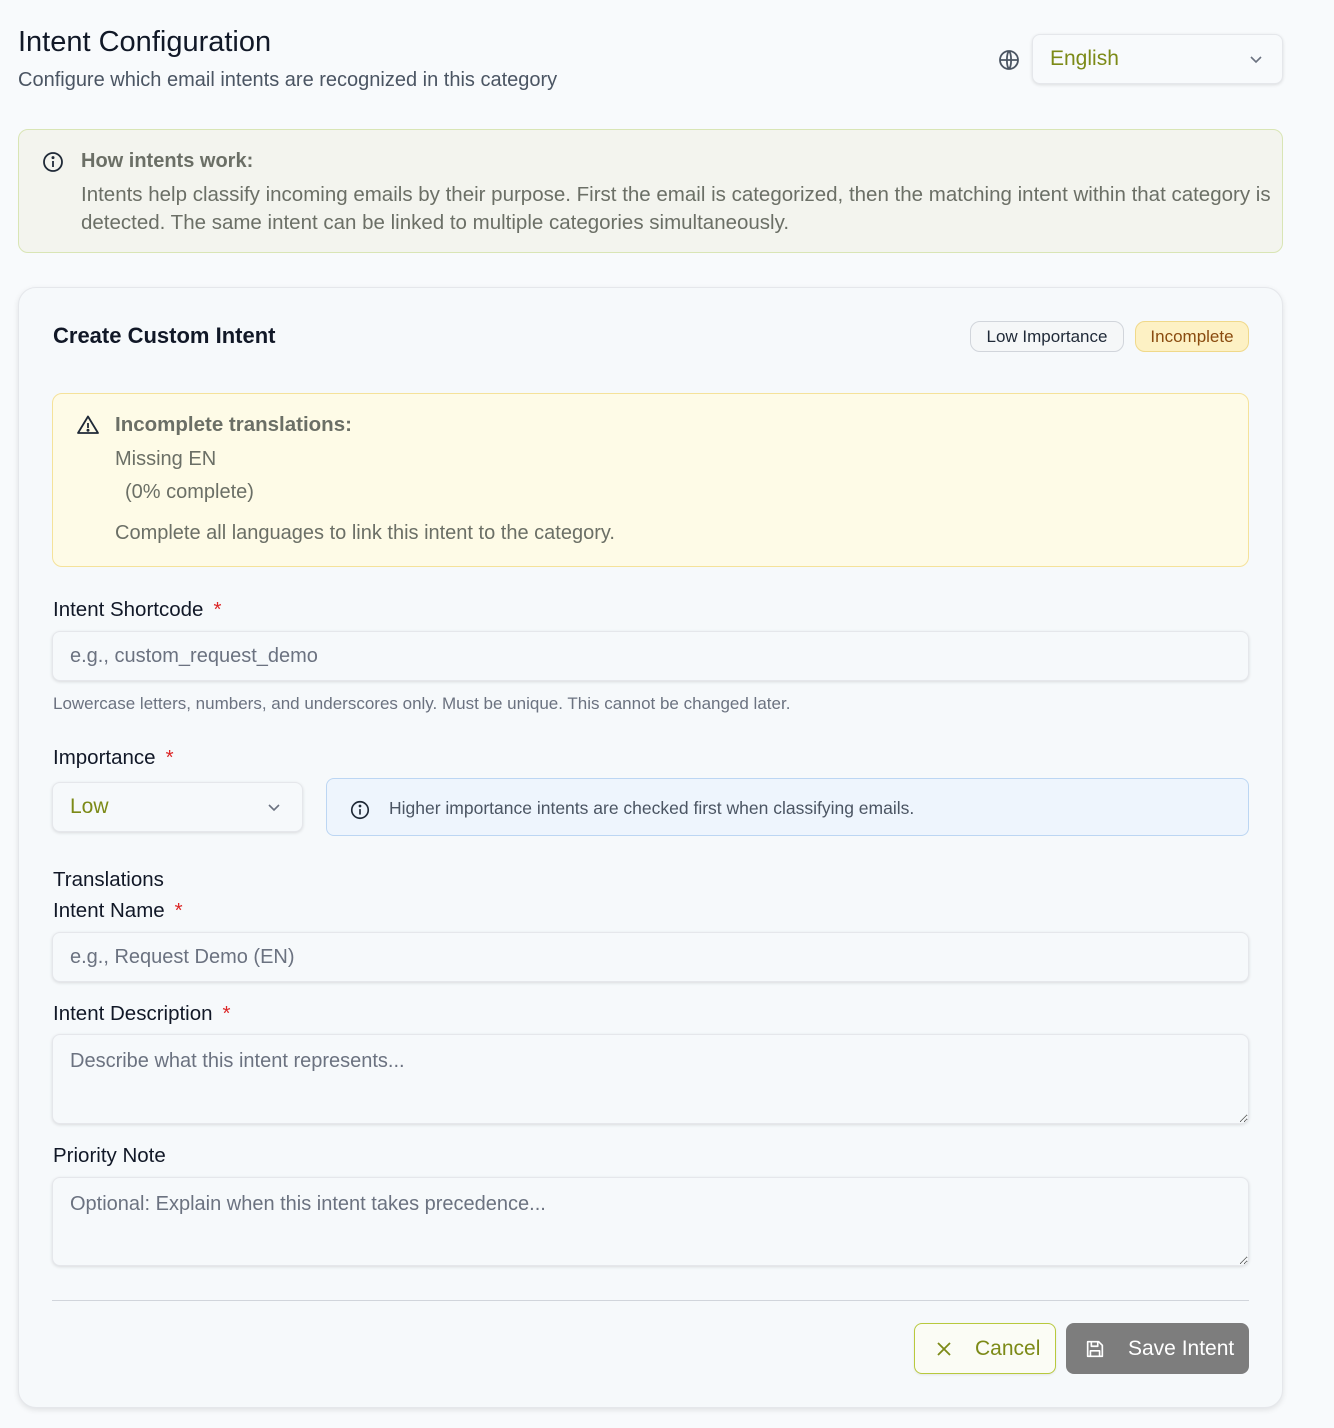 This screenshot has height=1428, width=1334. I want to click on shortcode-input, so click(650, 656).